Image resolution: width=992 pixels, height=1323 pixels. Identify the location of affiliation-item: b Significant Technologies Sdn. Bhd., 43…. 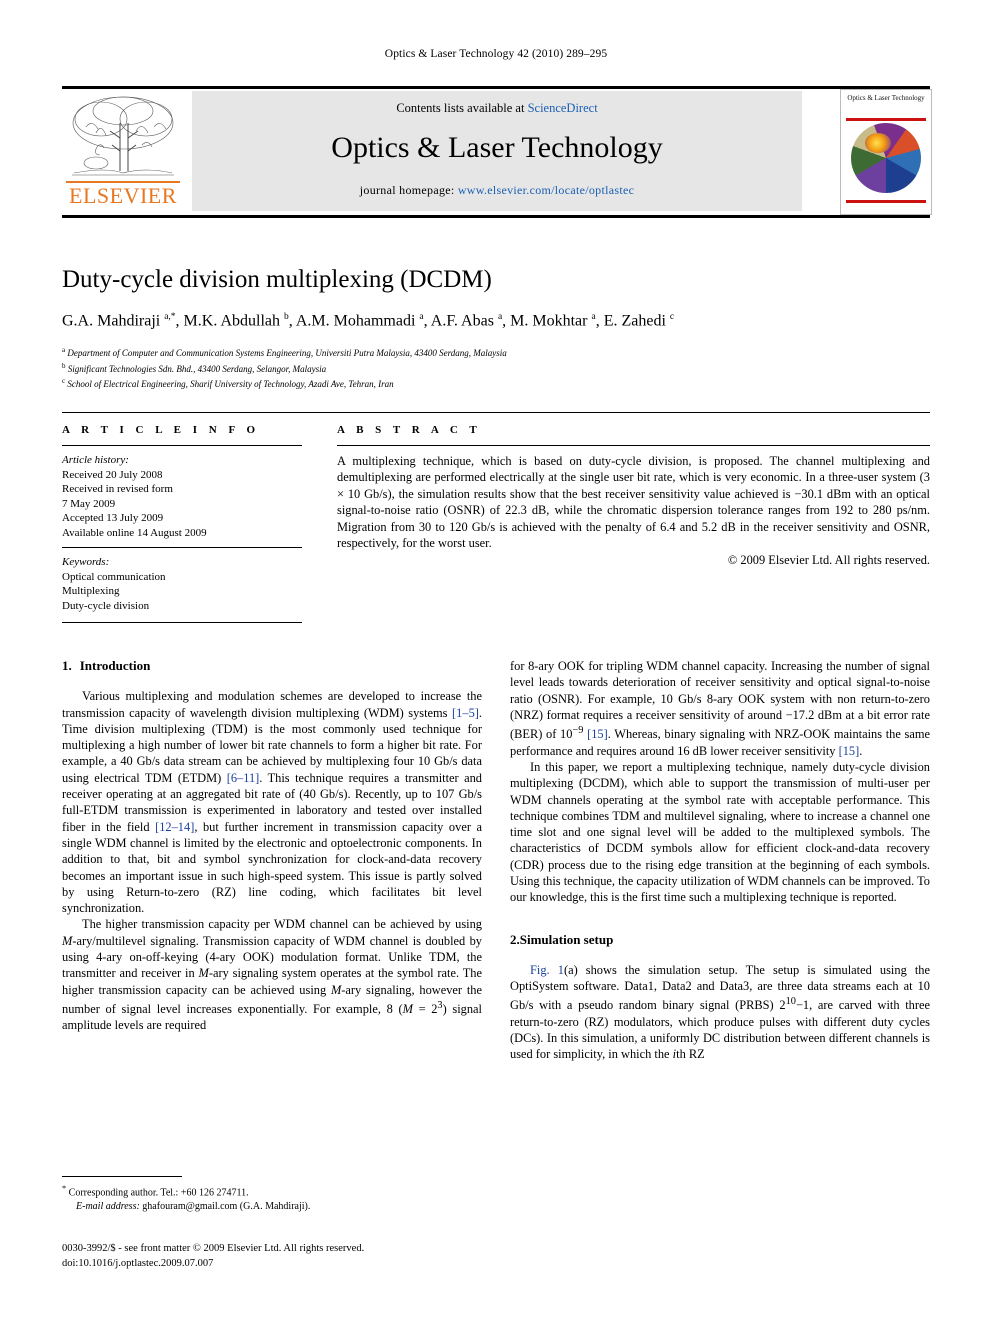
(194, 367).